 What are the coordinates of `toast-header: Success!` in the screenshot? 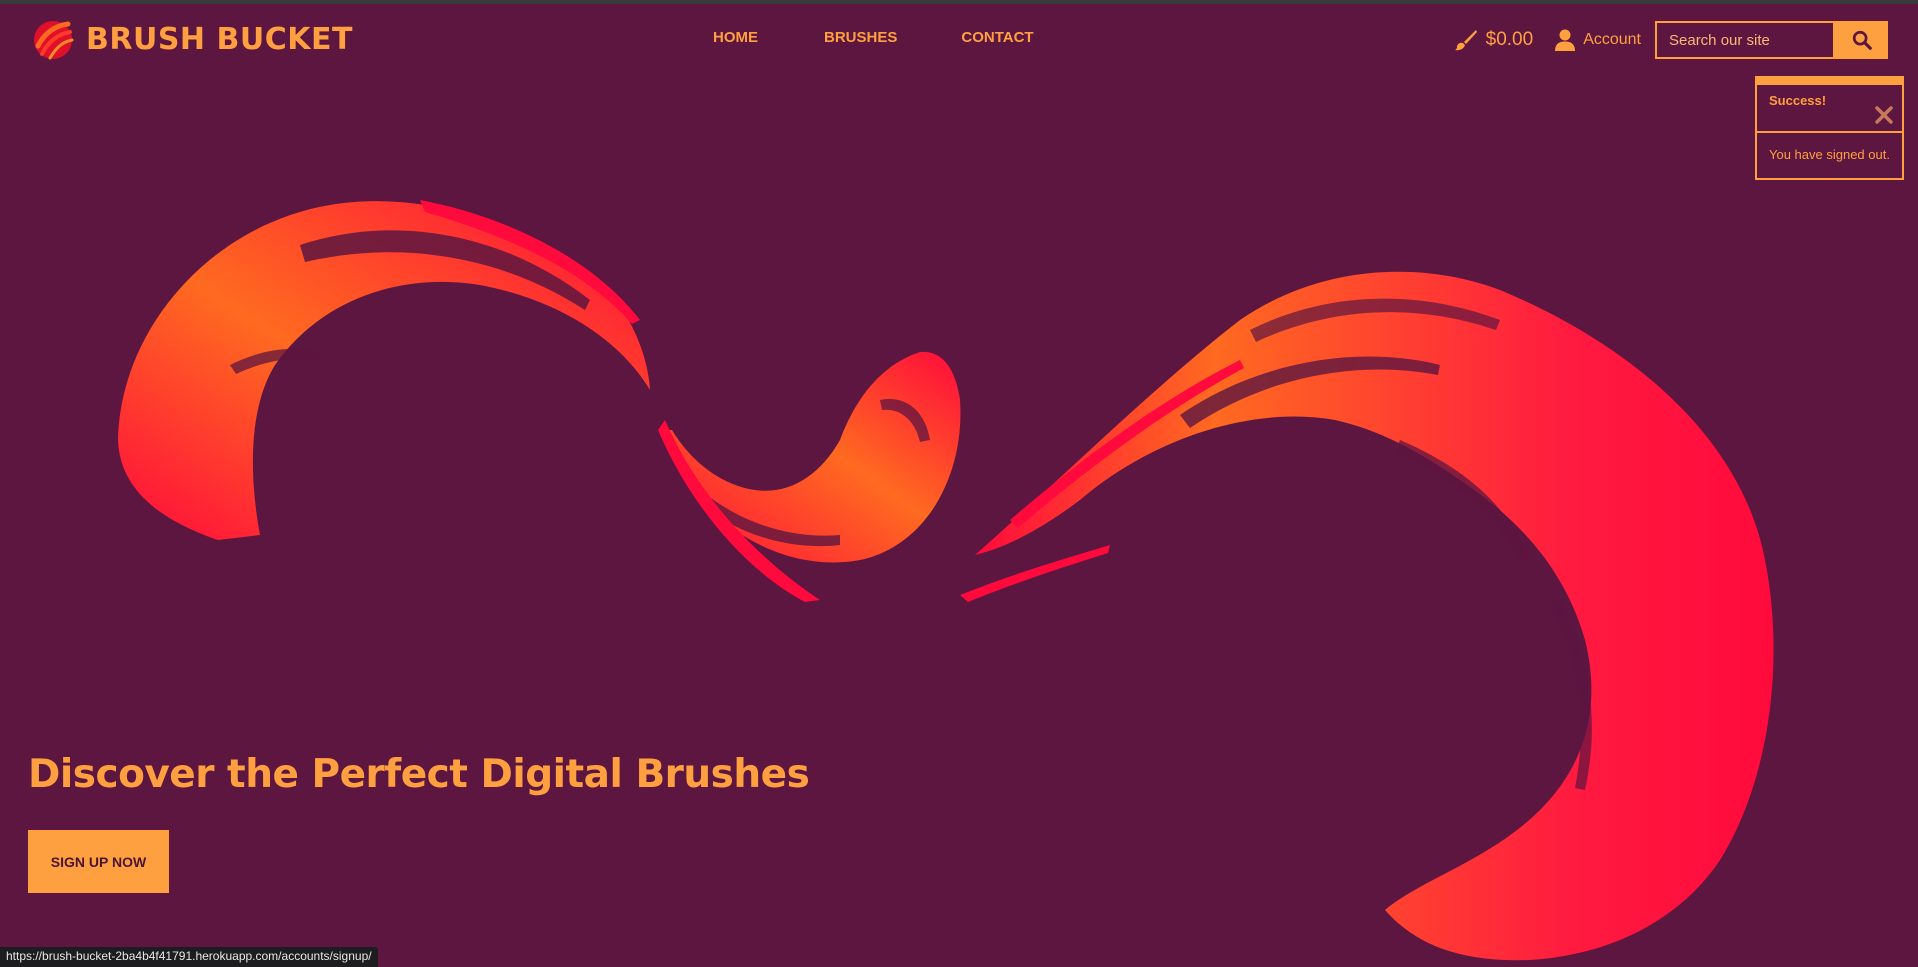 It's located at (1829, 109).